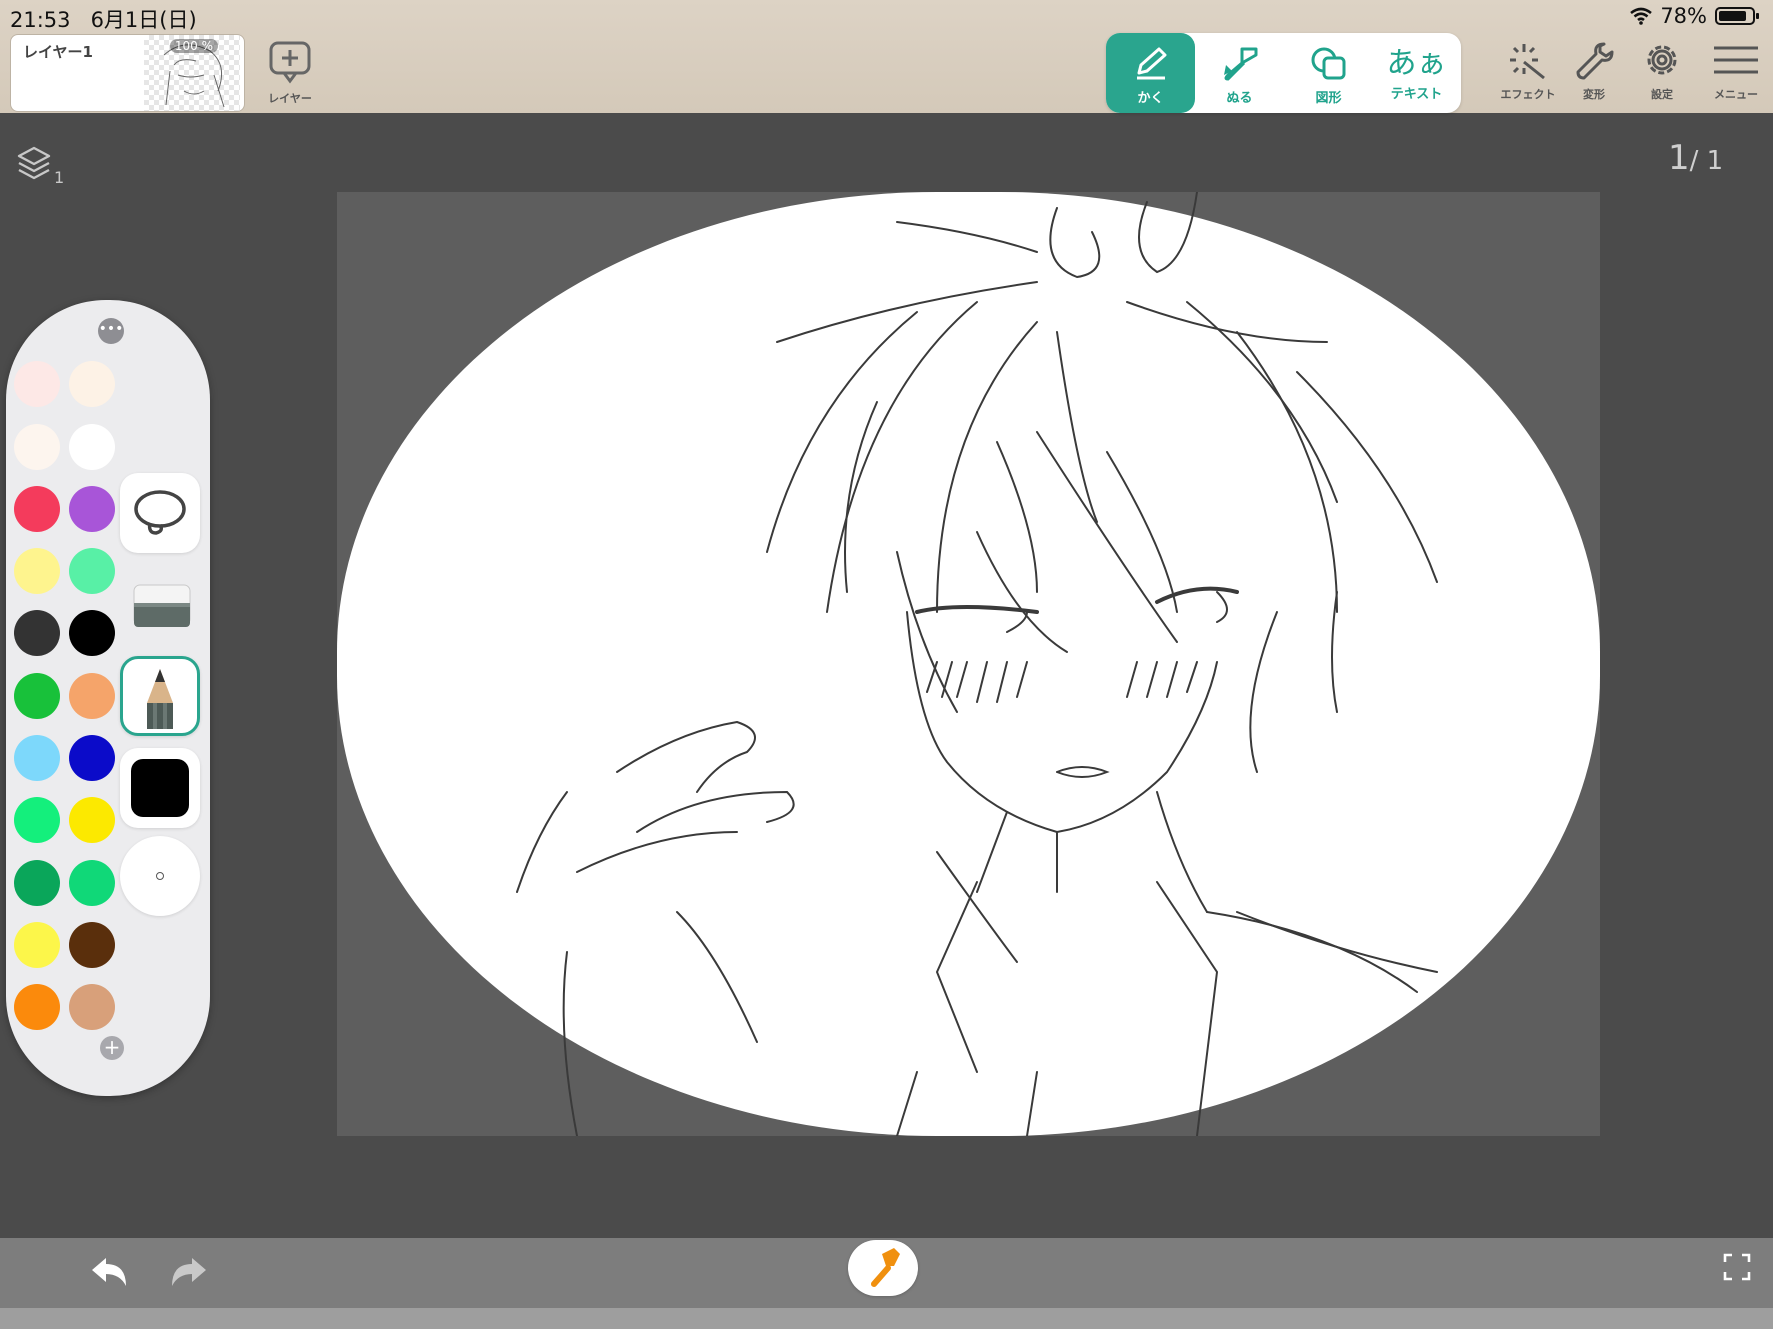 The image size is (1773, 1329). Describe the element at coordinates (290, 62) in the screenshot. I see `add-layer-icon` at that location.